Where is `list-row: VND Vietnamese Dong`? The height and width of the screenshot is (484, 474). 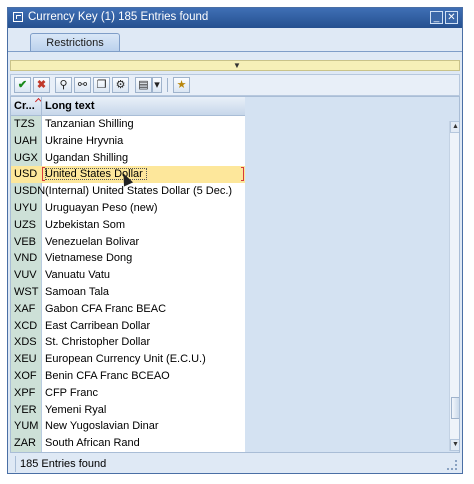 list-row: VND Vietnamese Dong is located at coordinates (128, 258).